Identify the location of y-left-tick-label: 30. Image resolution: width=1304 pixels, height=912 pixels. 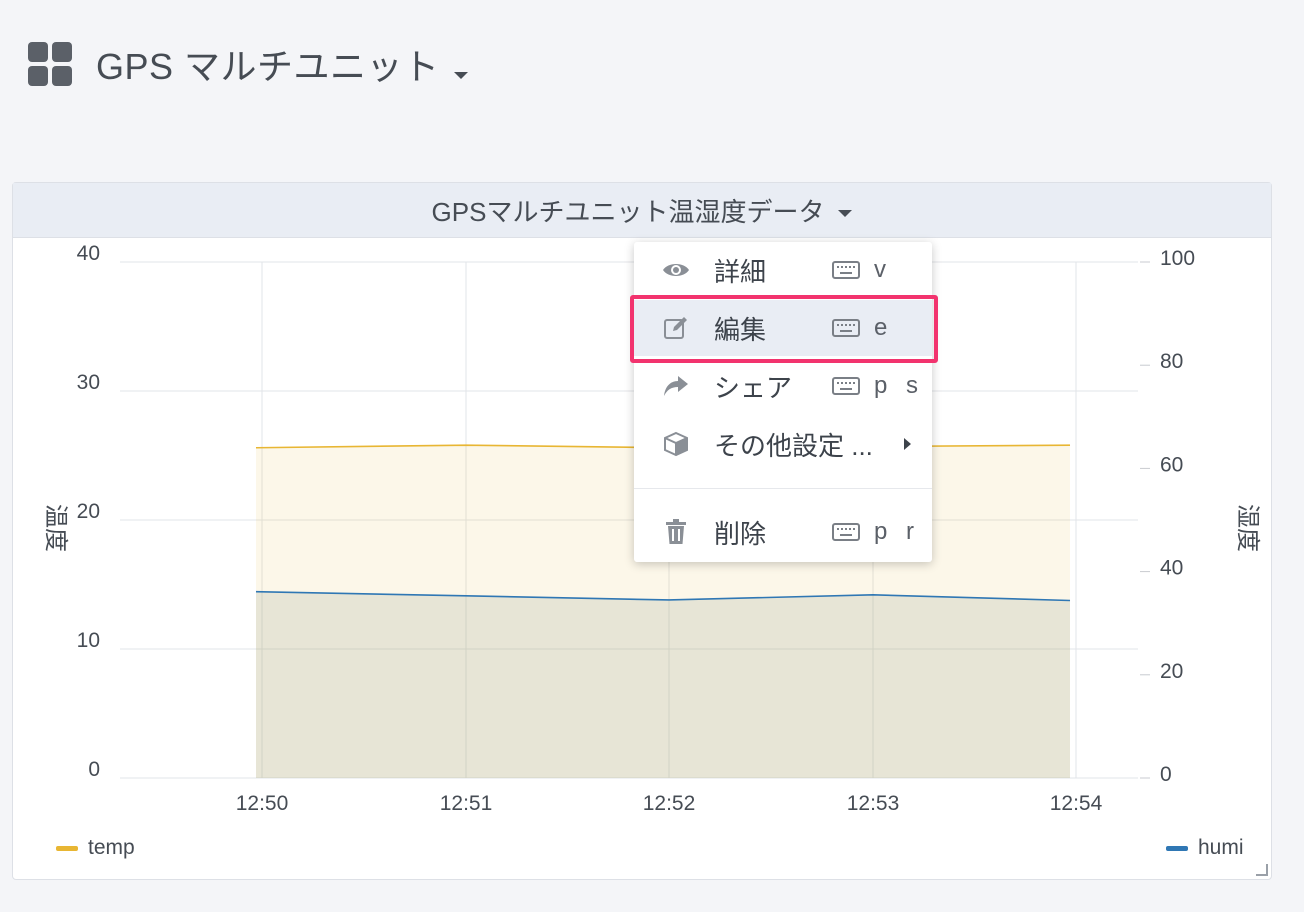
(88, 382).